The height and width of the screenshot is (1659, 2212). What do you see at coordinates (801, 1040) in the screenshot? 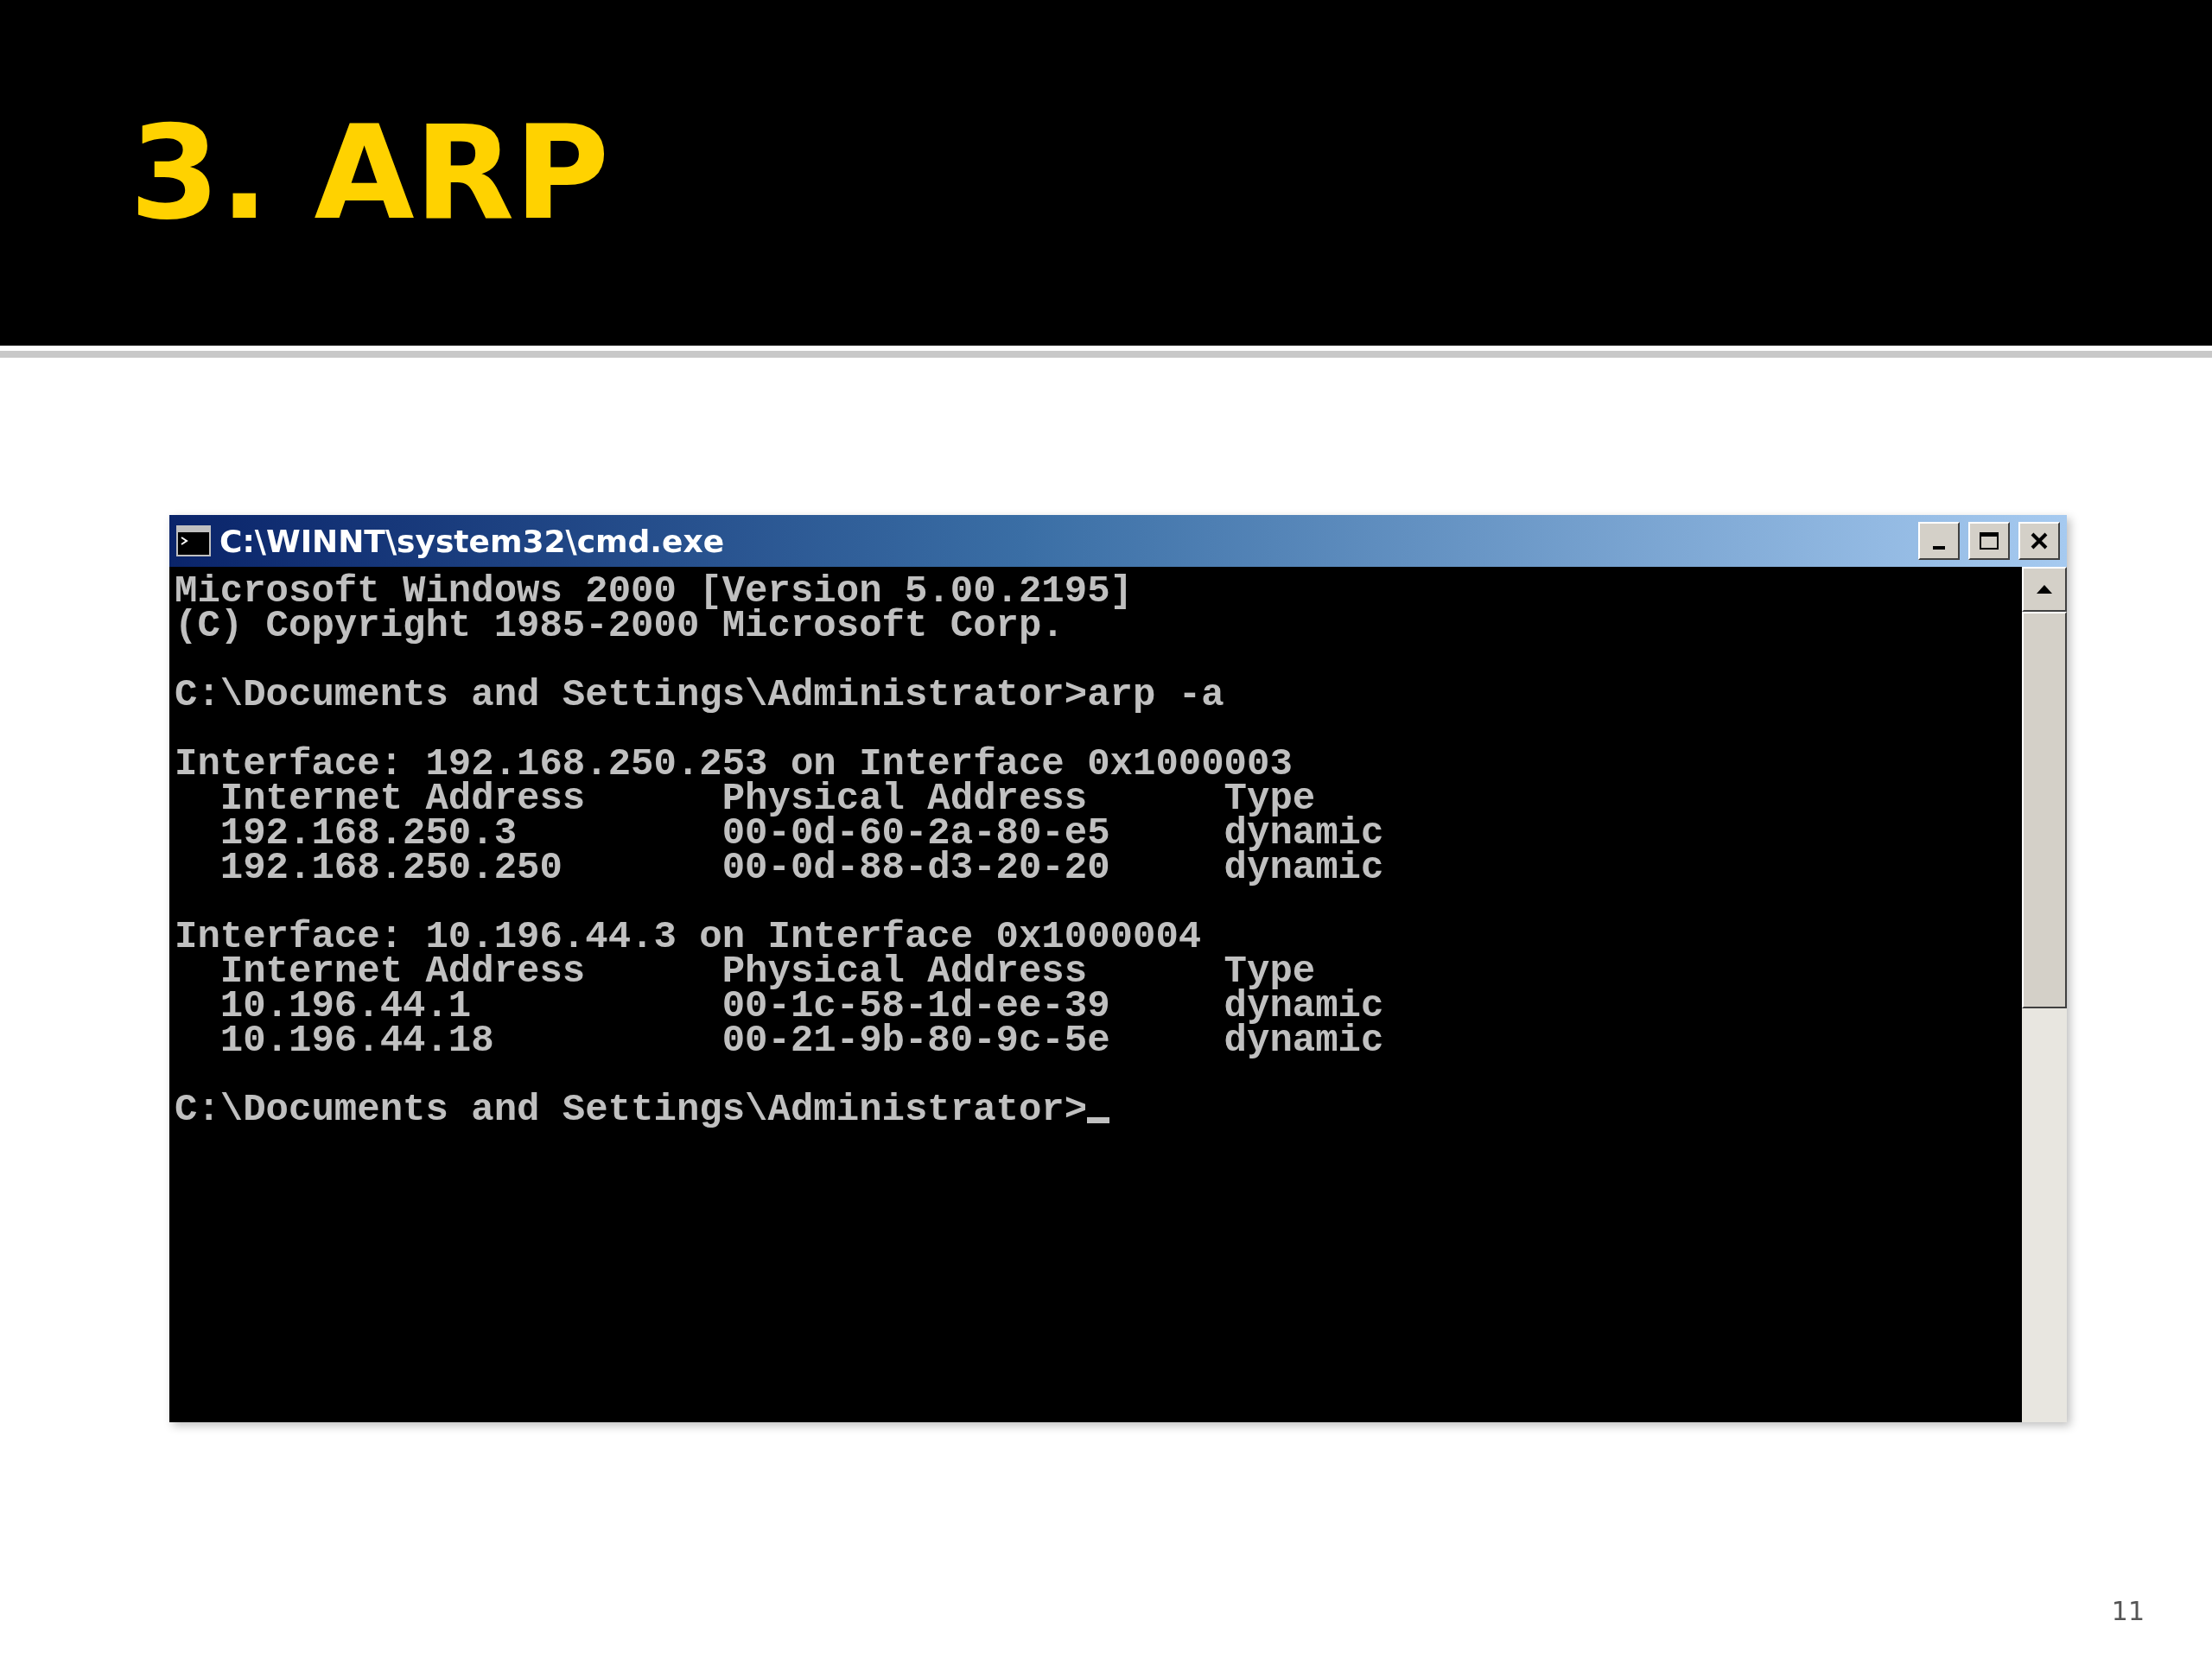
I see `console-line: 10.196.44.18 00-21-9b-80-9c-5e dynamic` at bounding box center [801, 1040].